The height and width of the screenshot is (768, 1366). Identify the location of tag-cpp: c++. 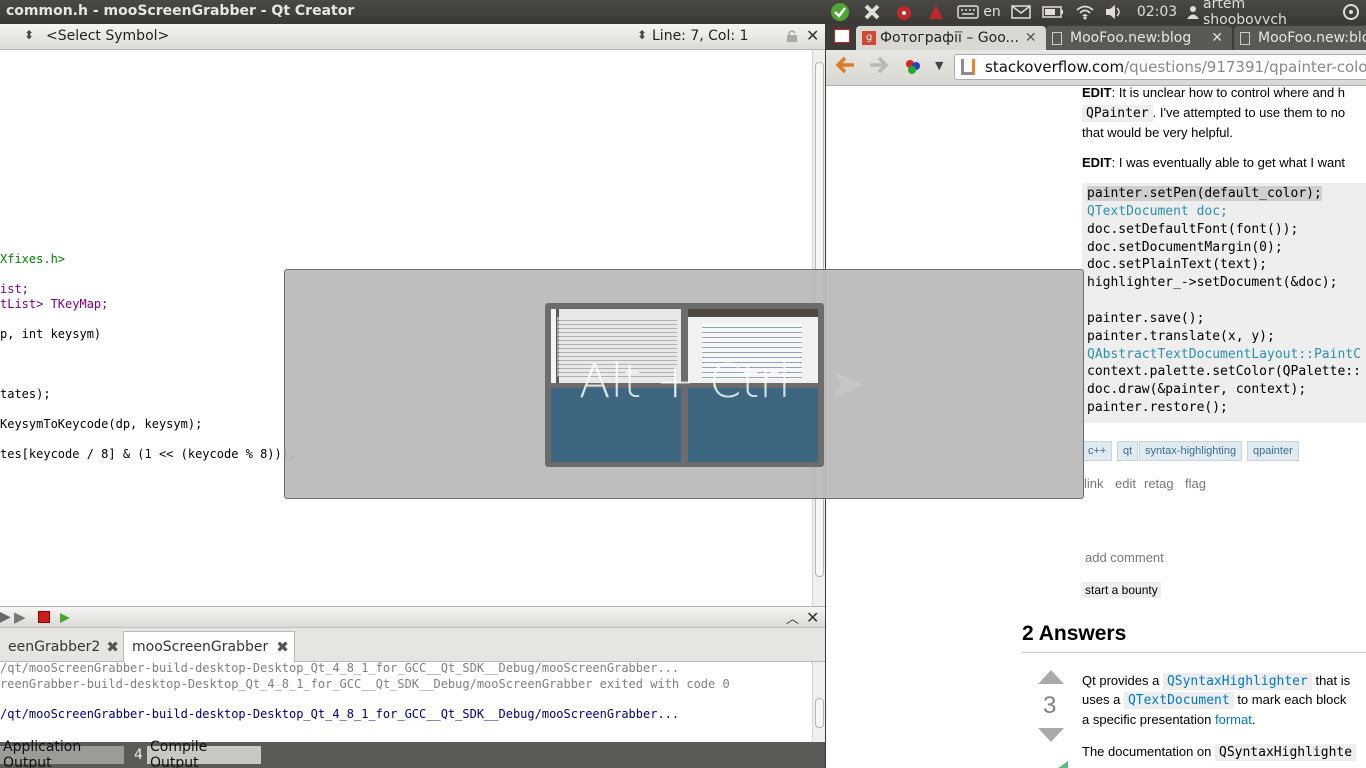
(1097, 451).